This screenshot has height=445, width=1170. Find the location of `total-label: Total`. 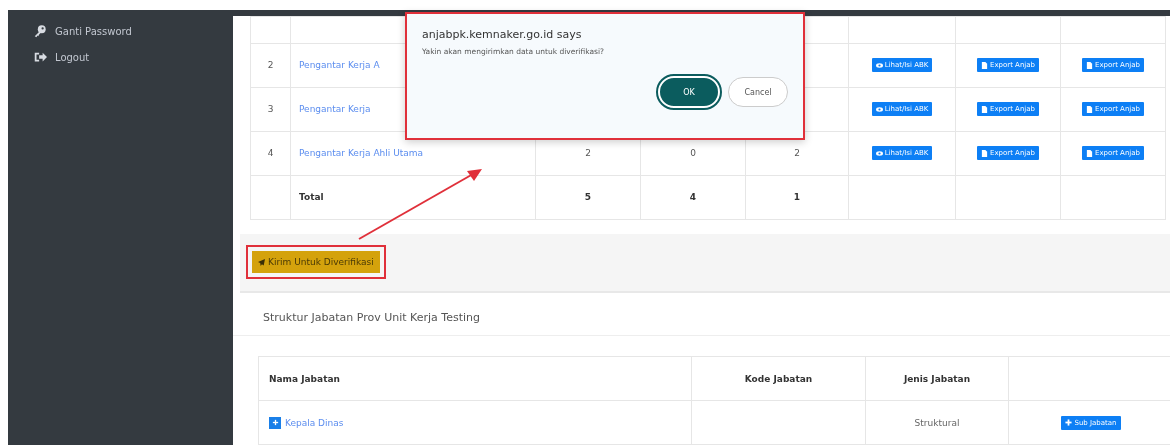

total-label: Total is located at coordinates (413, 197).